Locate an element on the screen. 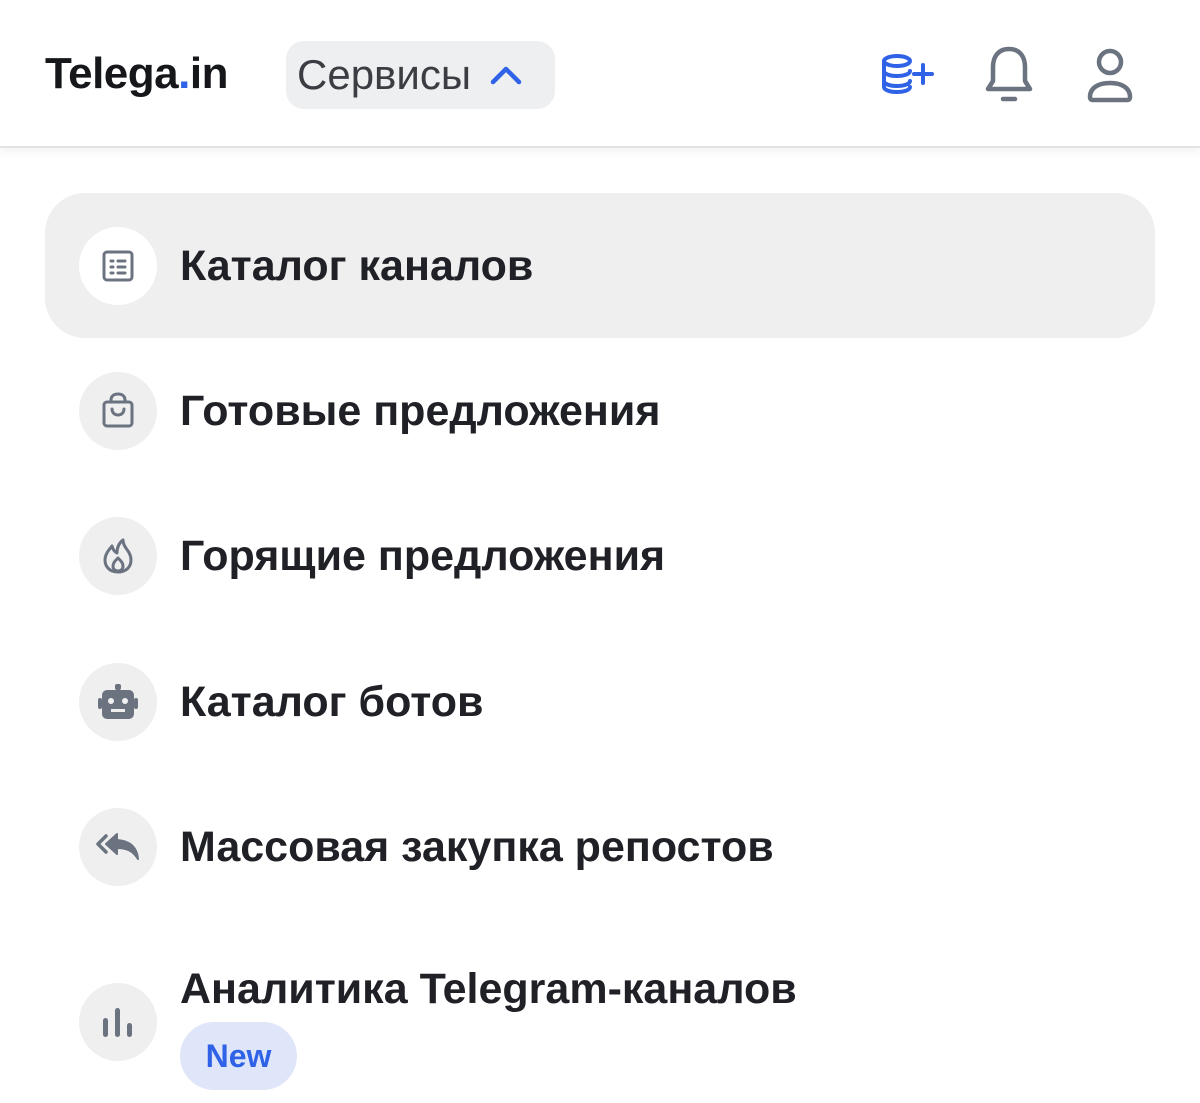  reply-all-icon is located at coordinates (118, 847).